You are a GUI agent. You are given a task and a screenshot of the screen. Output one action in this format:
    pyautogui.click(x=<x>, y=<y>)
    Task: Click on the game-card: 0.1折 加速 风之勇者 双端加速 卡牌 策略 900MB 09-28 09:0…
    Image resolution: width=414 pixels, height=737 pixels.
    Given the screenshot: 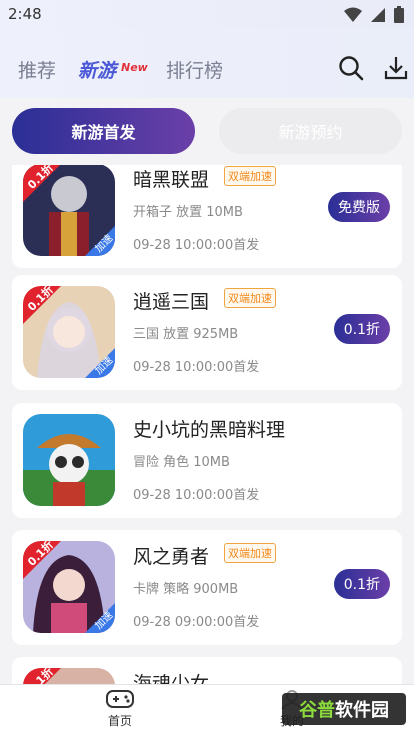 What is the action you would take?
    pyautogui.click(x=207, y=587)
    